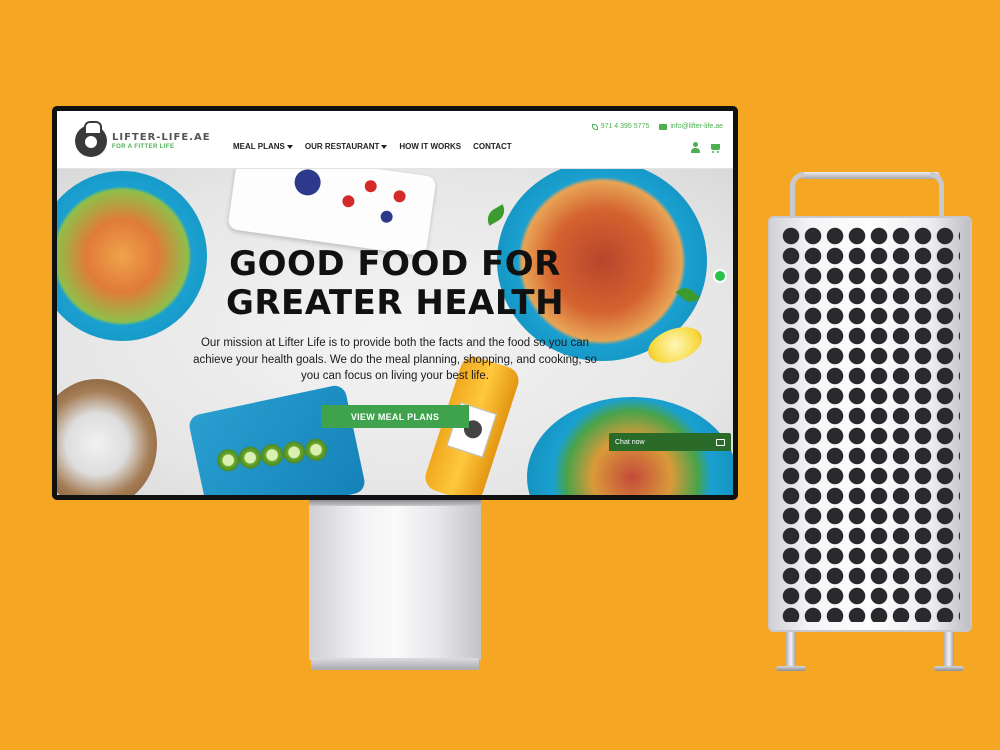 This screenshot has width=1000, height=750. I want to click on phone-link: 971 4 395 5775, so click(620, 126).